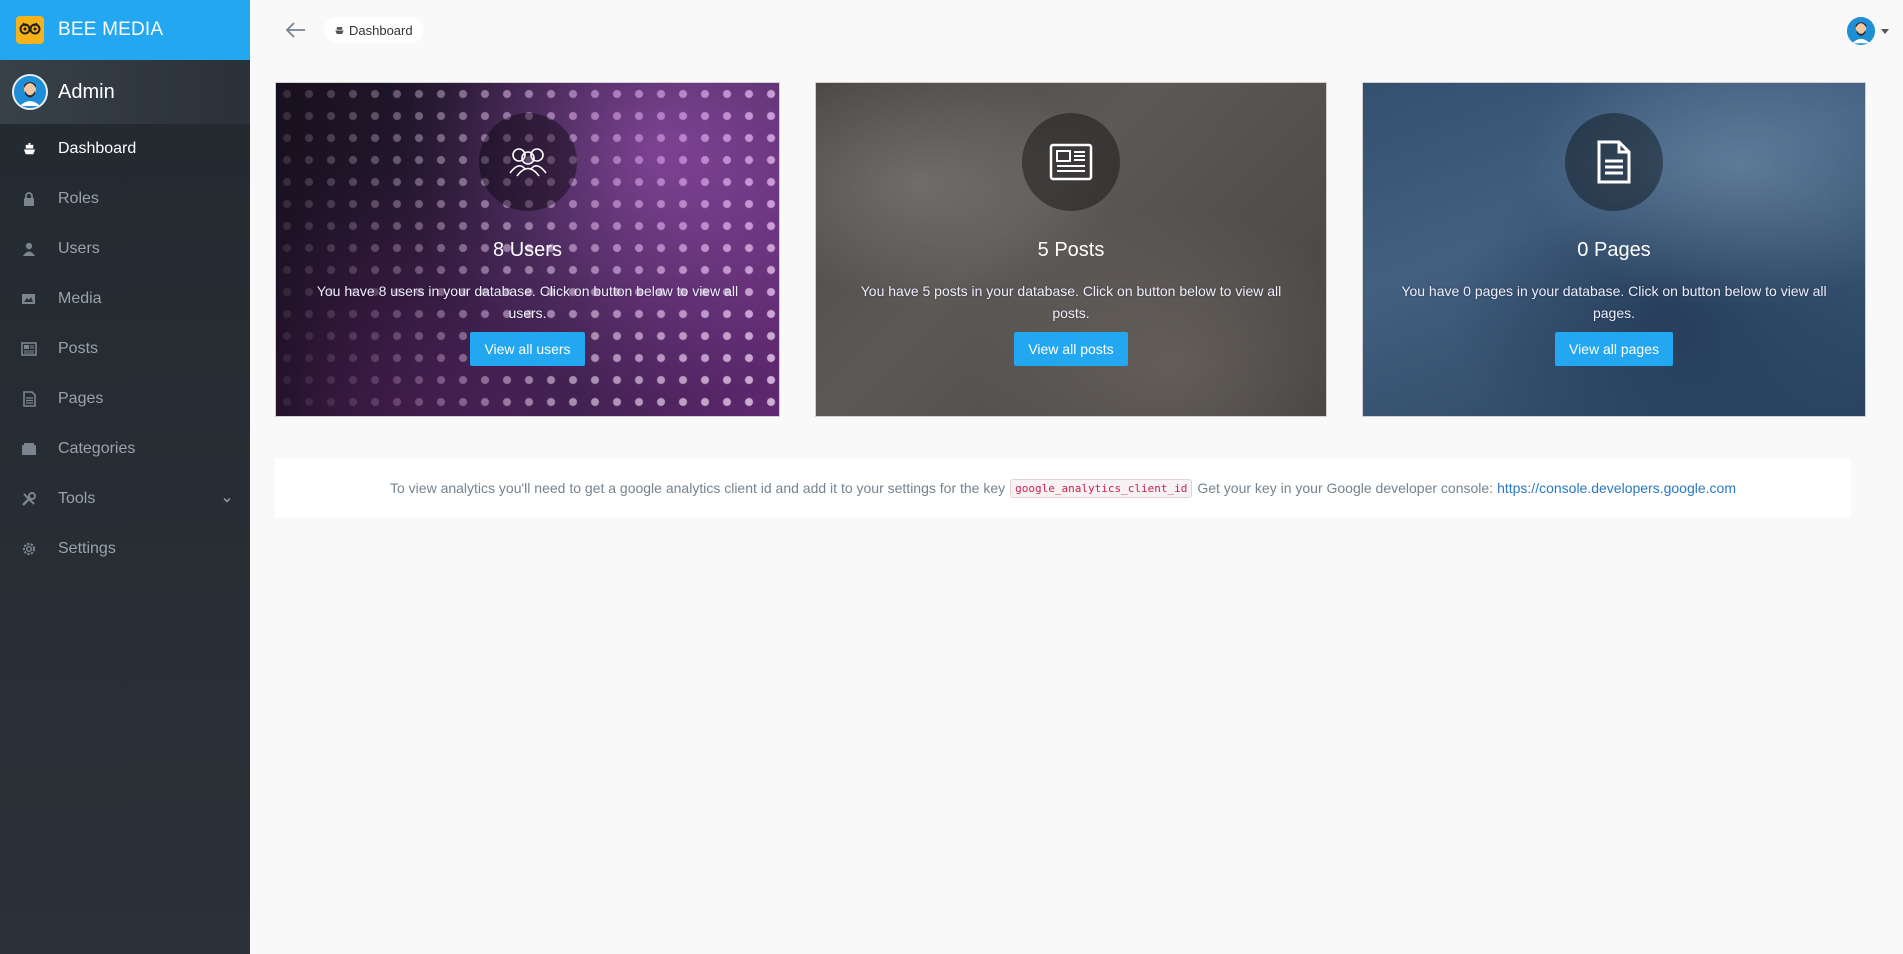 The height and width of the screenshot is (954, 1903). I want to click on back-arrow-icon, so click(296, 30).